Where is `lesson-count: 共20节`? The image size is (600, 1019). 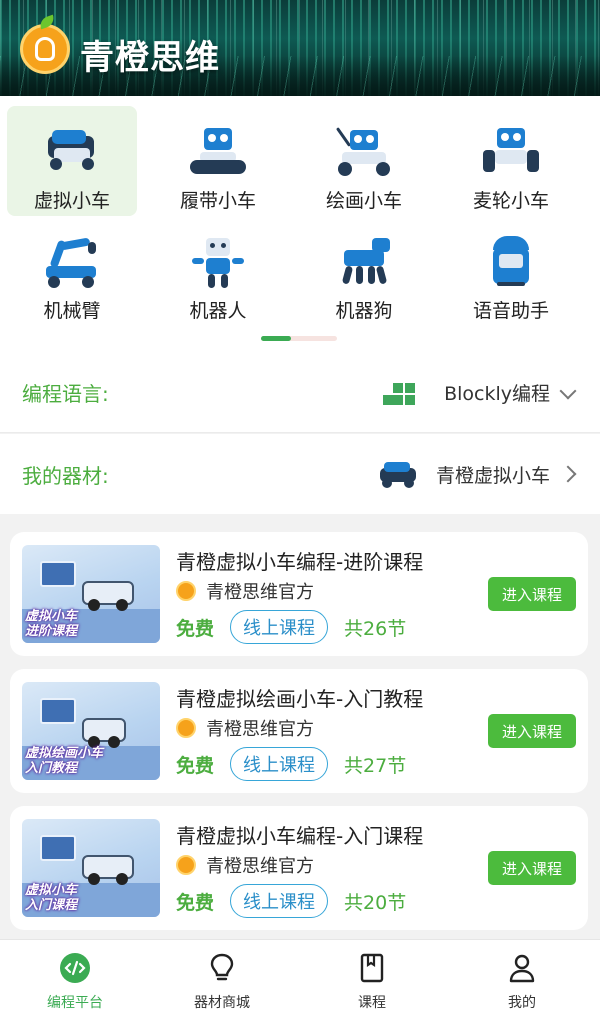 lesson-count: 共20节 is located at coordinates (375, 902).